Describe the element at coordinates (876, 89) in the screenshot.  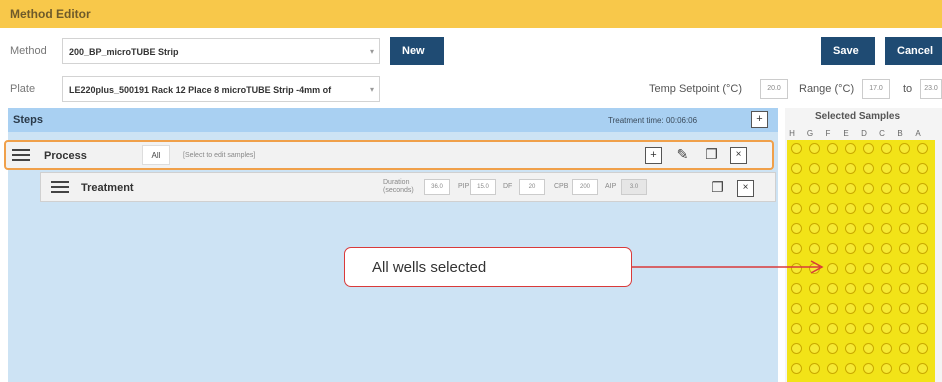
I see `range-min-input: 17.0` at that location.